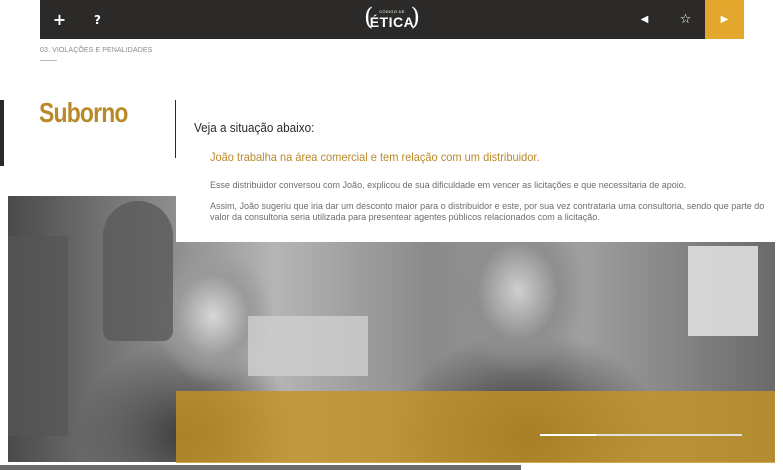  I want to click on help-icon: ?, so click(97, 19).